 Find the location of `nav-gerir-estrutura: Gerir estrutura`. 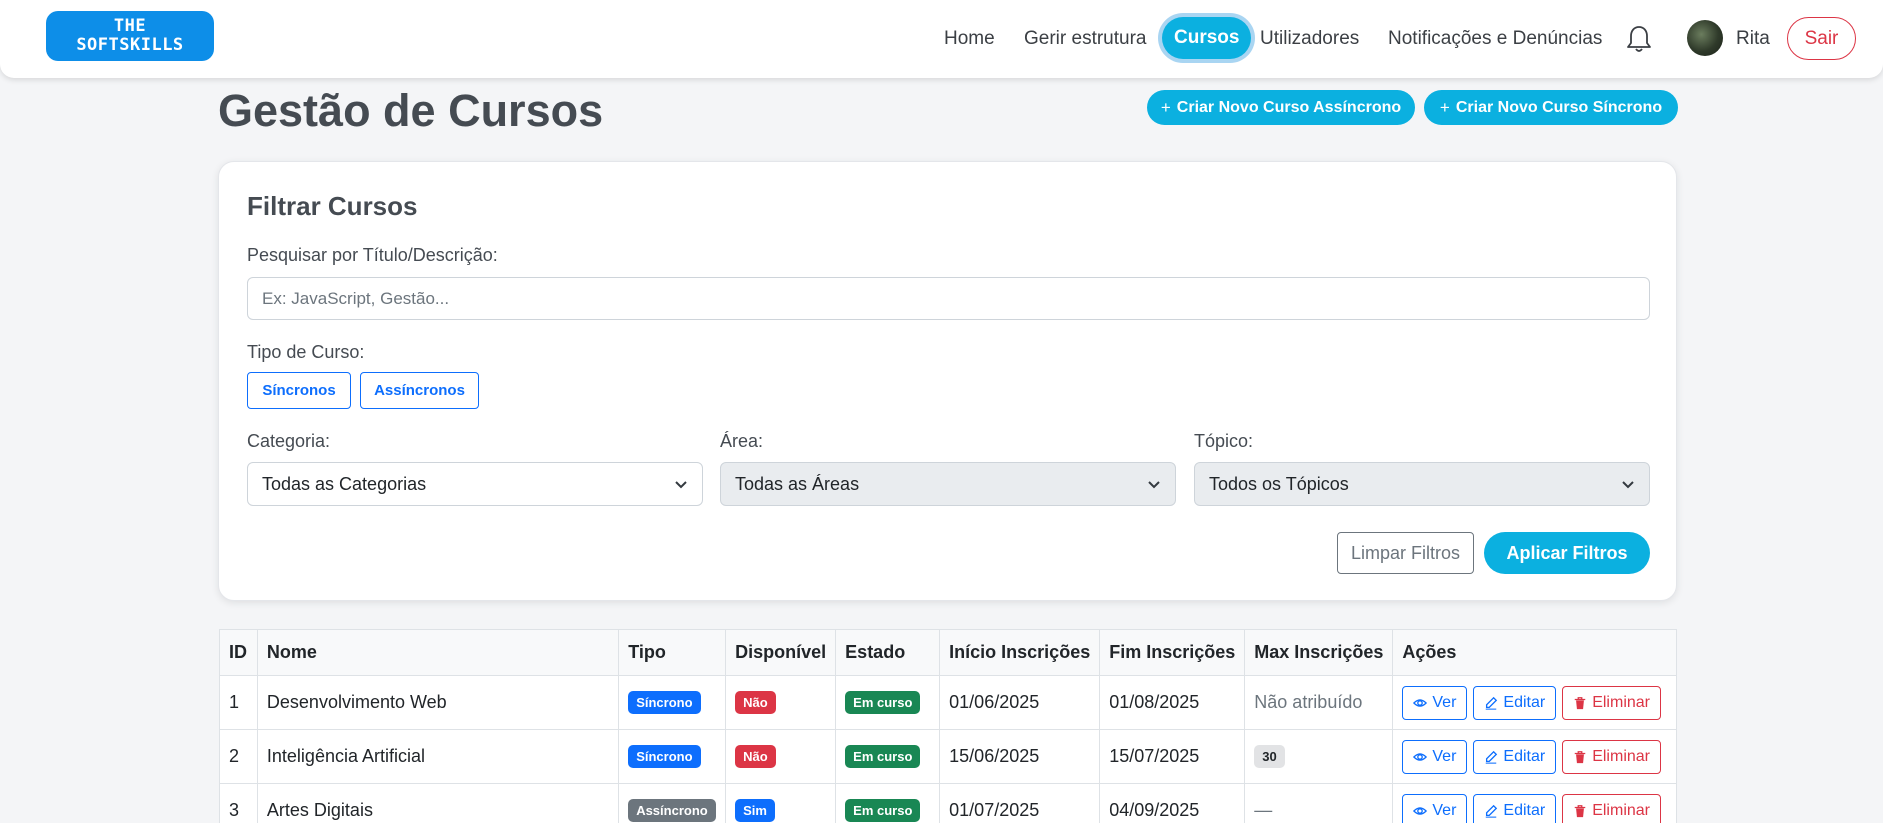

nav-gerir-estrutura: Gerir estrutura is located at coordinates (1085, 39).